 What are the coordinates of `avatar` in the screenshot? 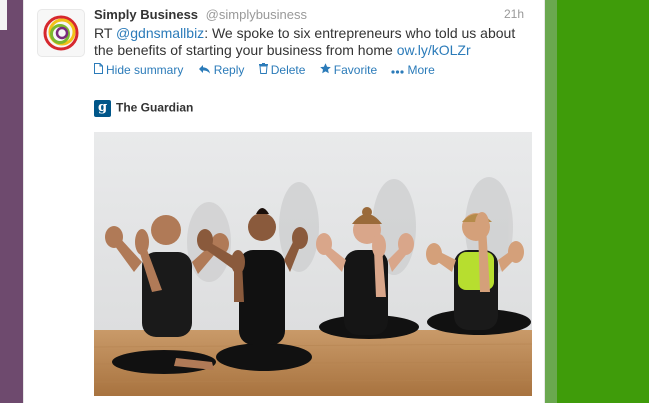 It's located at (61, 33).